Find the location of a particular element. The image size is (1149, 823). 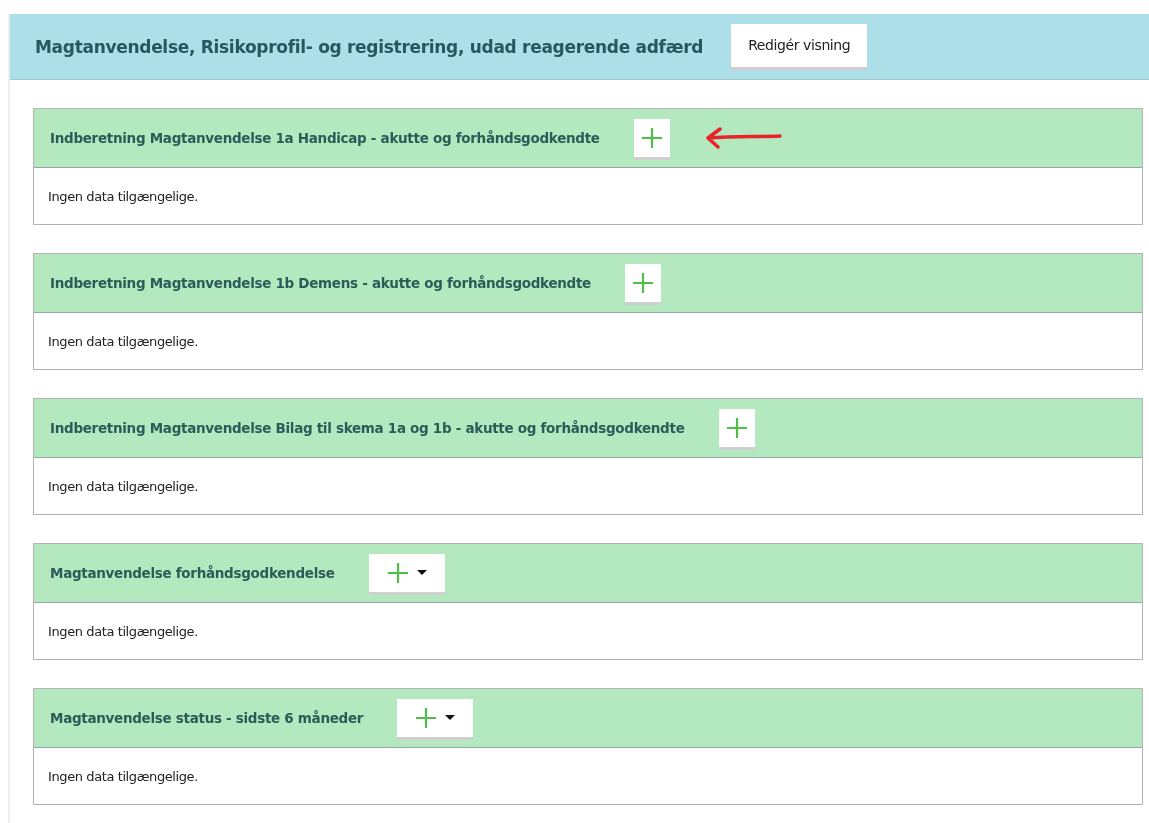

edit-view-button: Redigér visning is located at coordinates (799, 46).